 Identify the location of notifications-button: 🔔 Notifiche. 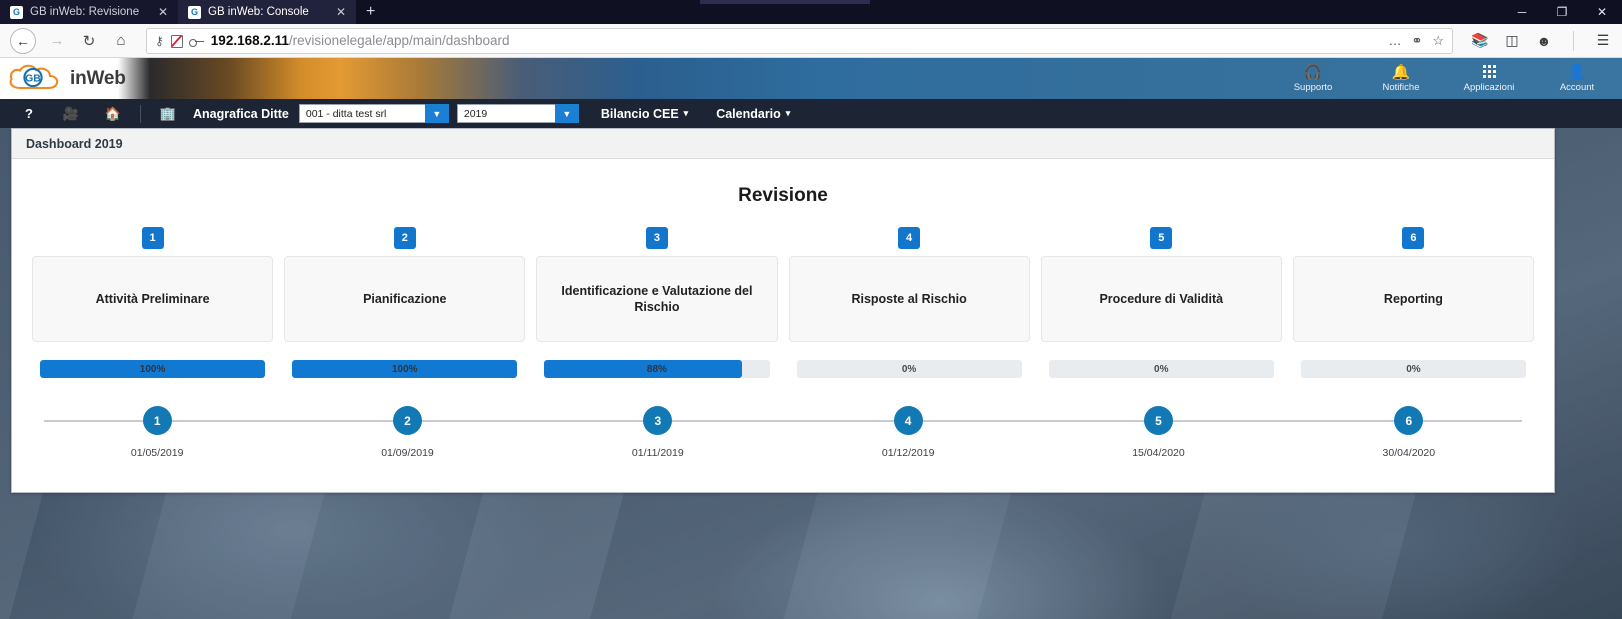
(1401, 79).